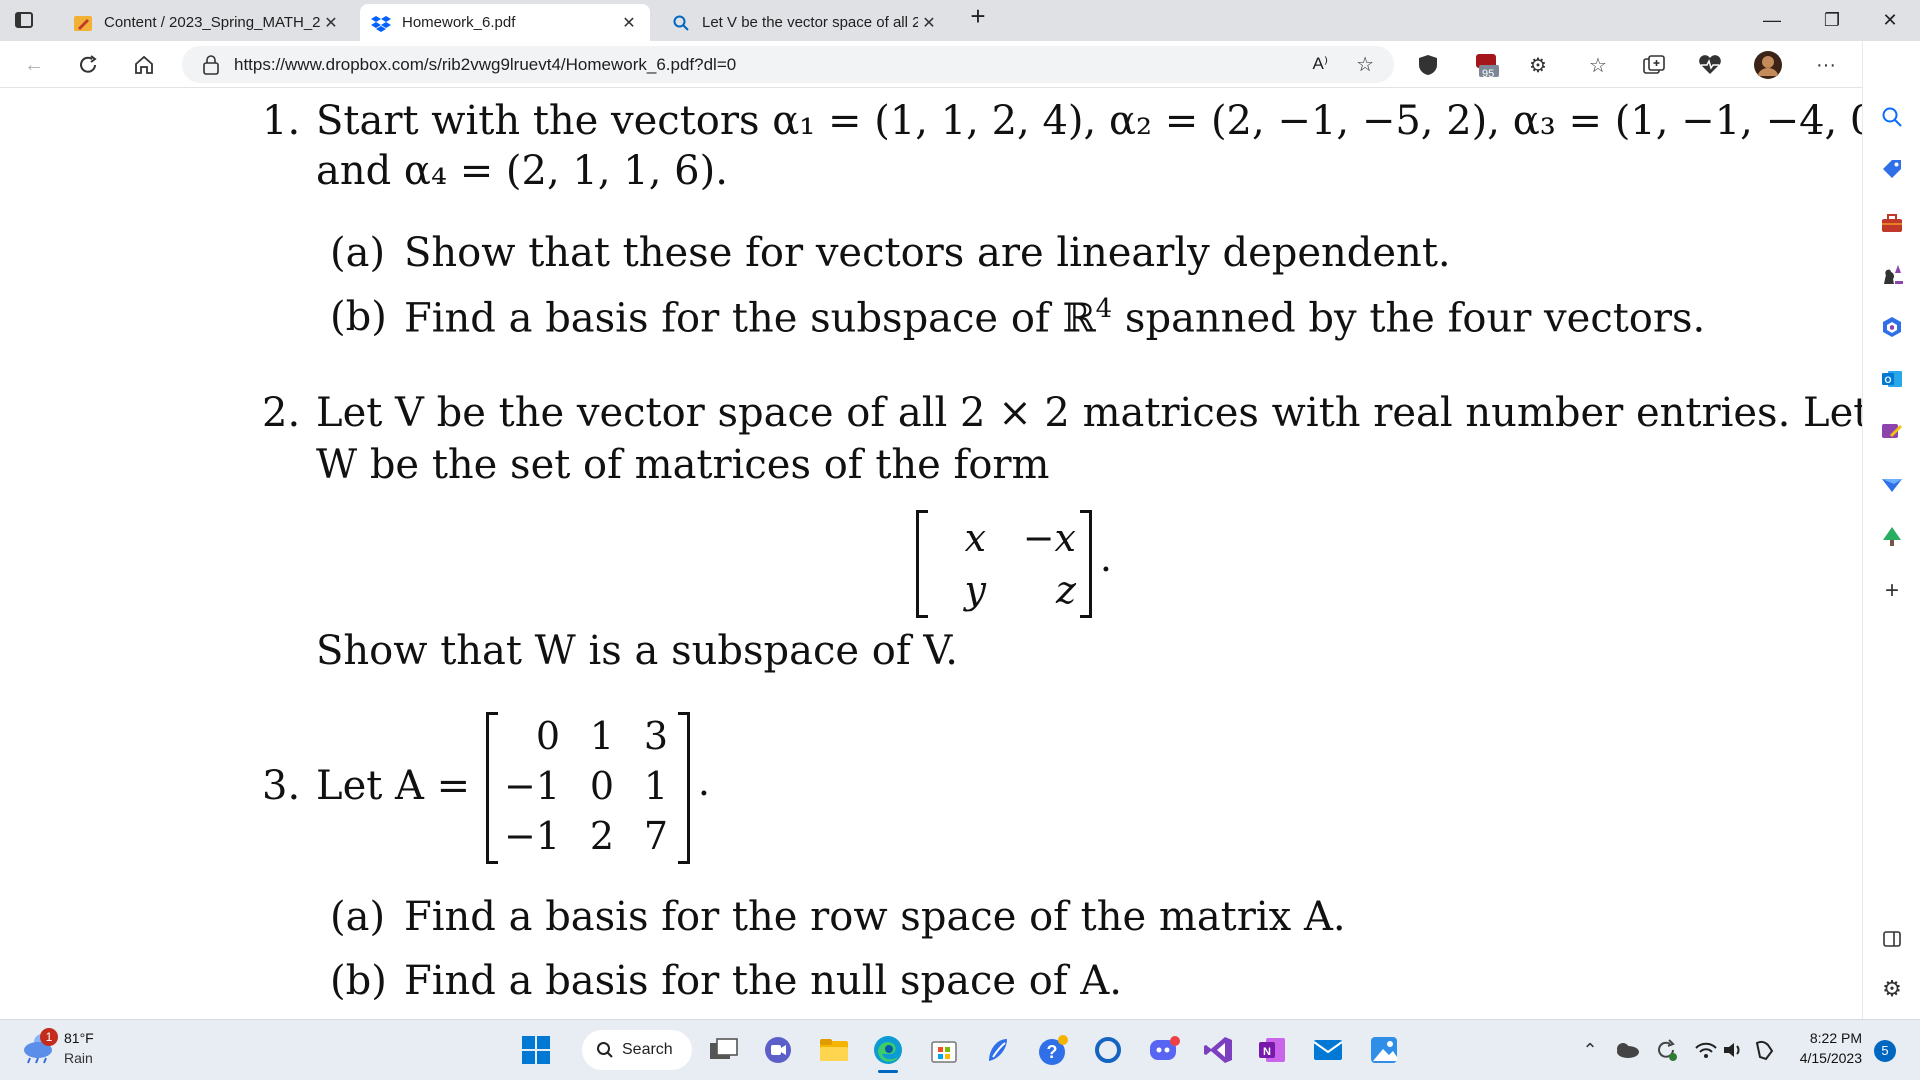 The height and width of the screenshot is (1080, 1920). What do you see at coordinates (207, 22) in the screenshot?
I see `tab-content: Content / 2023_Spring_MATH_23 ✕` at bounding box center [207, 22].